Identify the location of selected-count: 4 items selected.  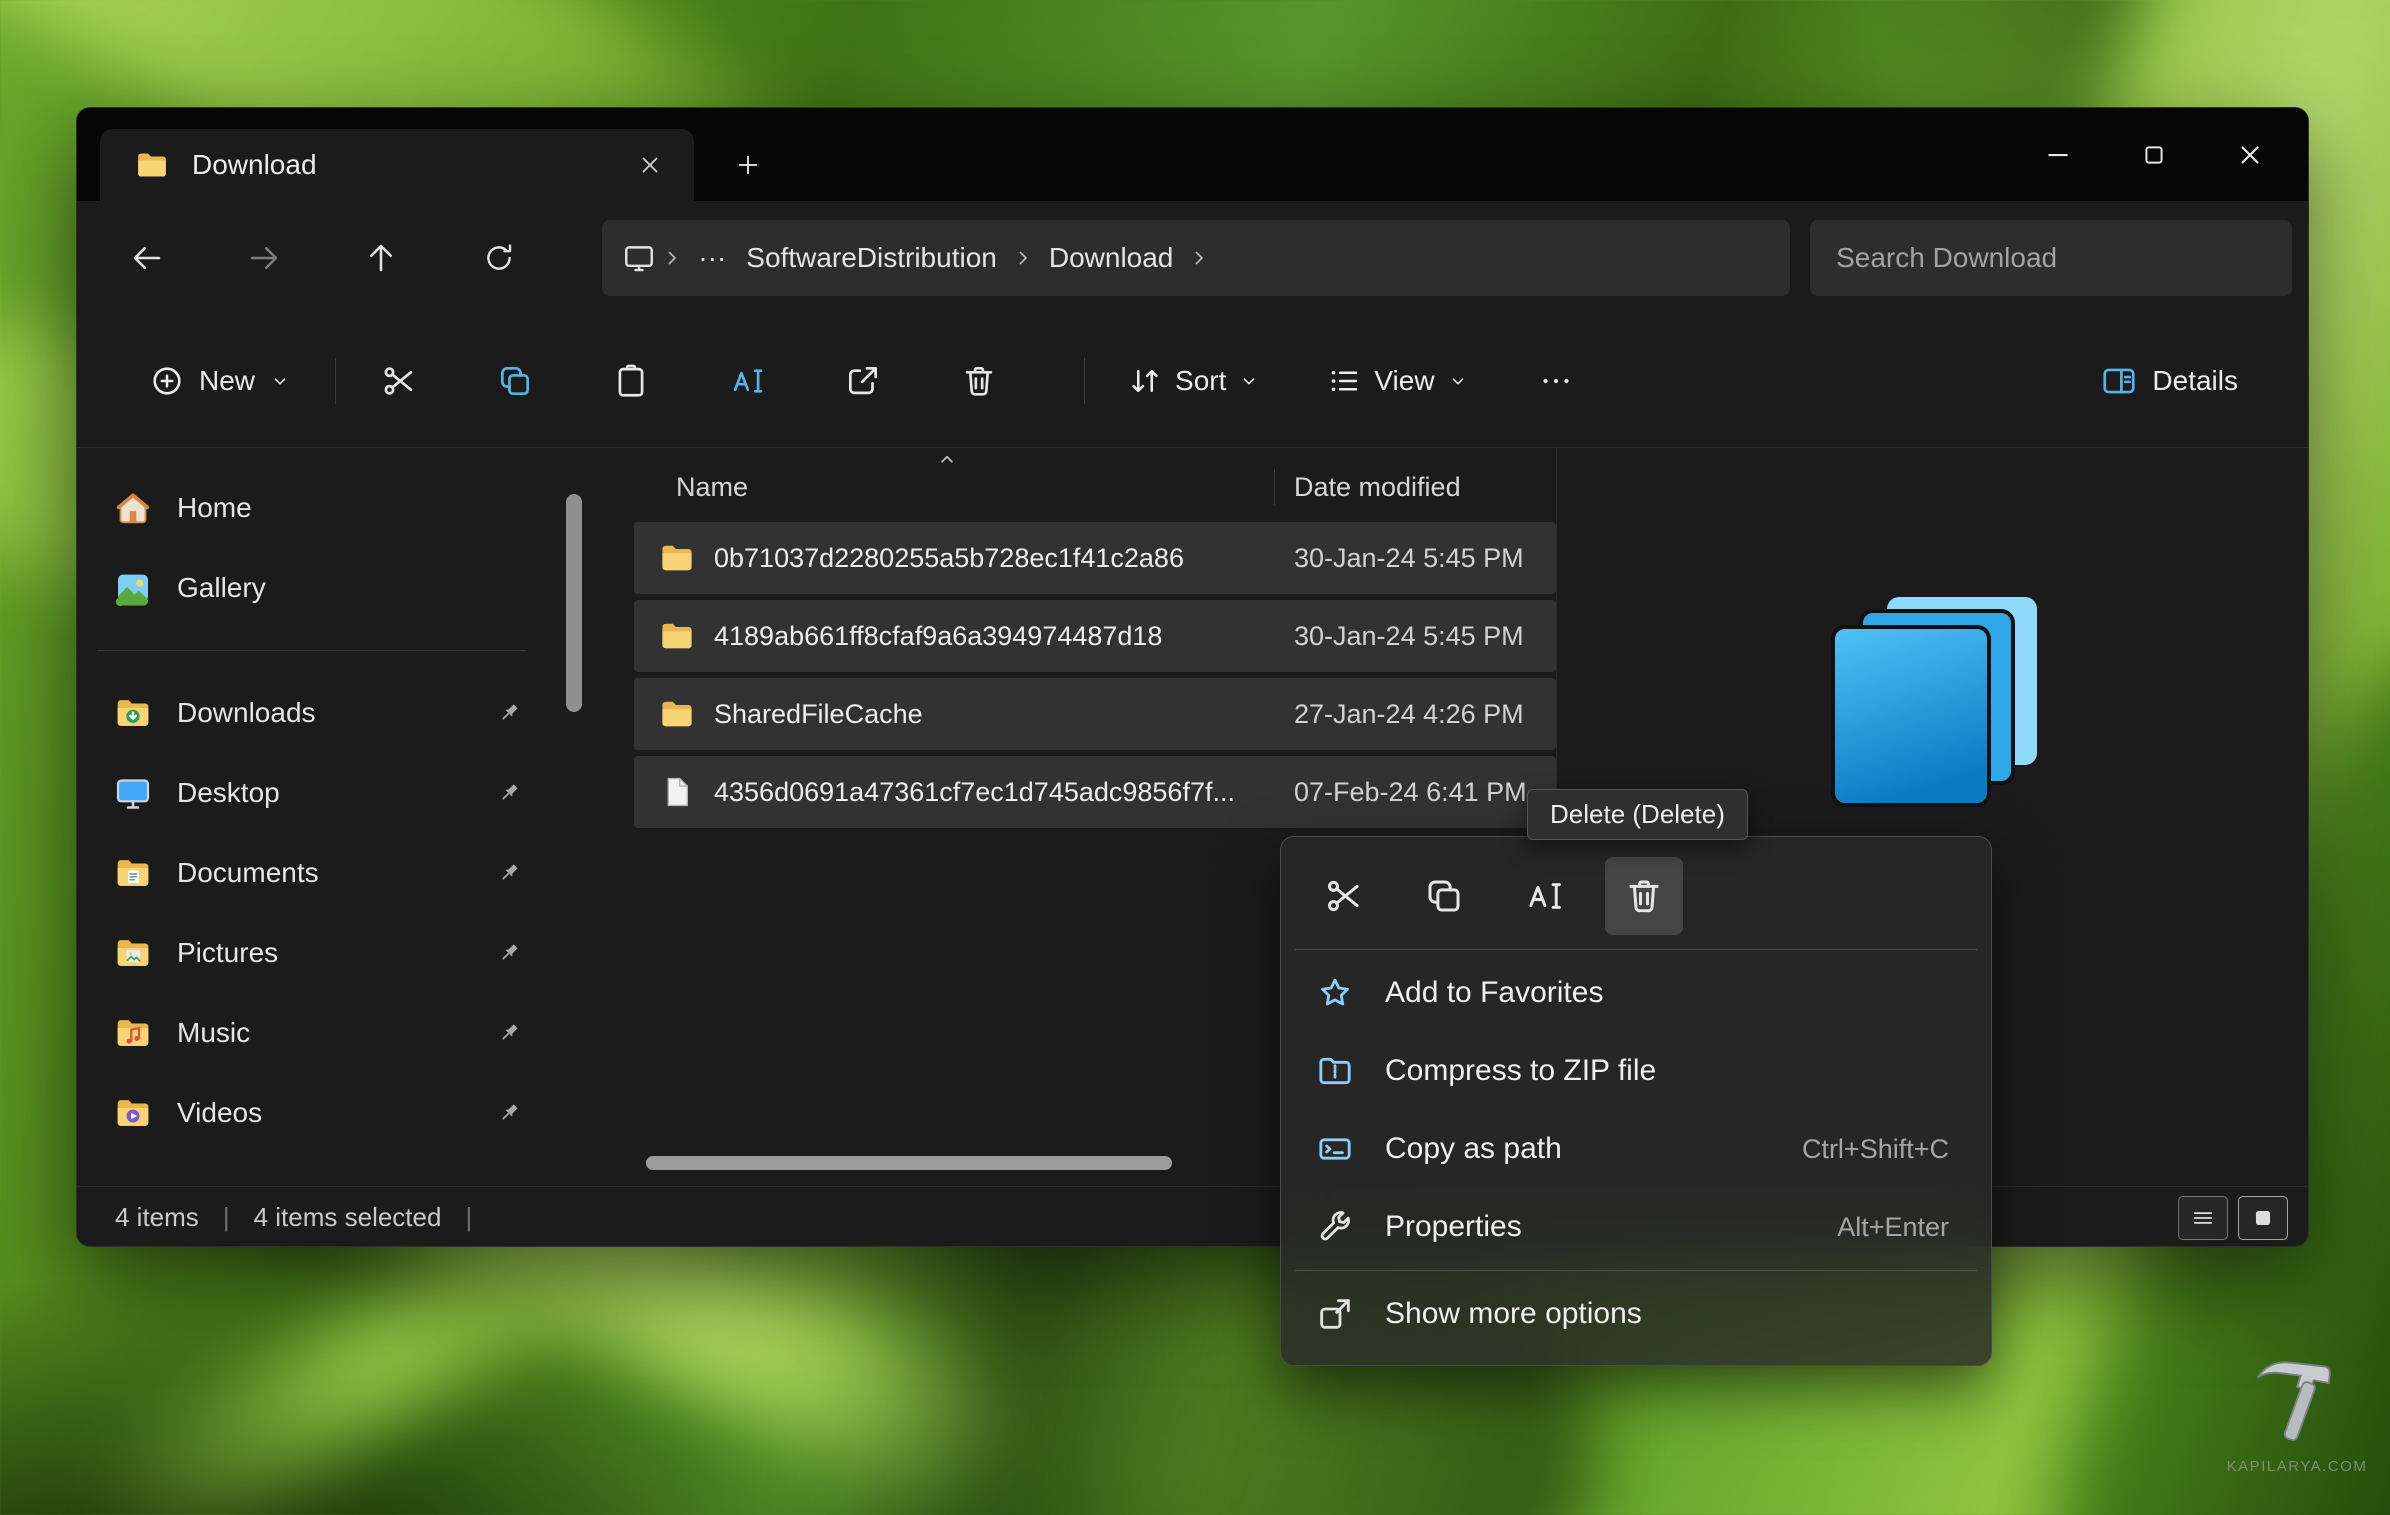
(347, 1217).